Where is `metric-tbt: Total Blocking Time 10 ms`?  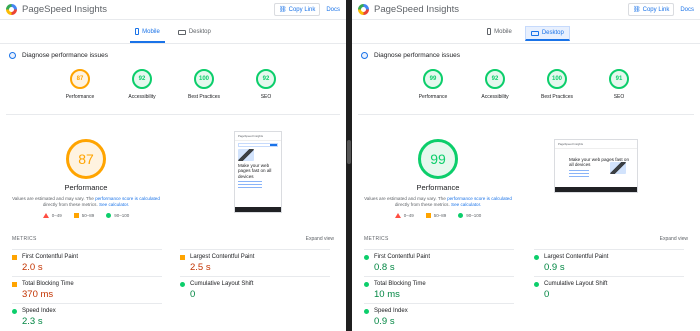 metric-tbt: Total Blocking Time 10 ms is located at coordinates (439, 288).